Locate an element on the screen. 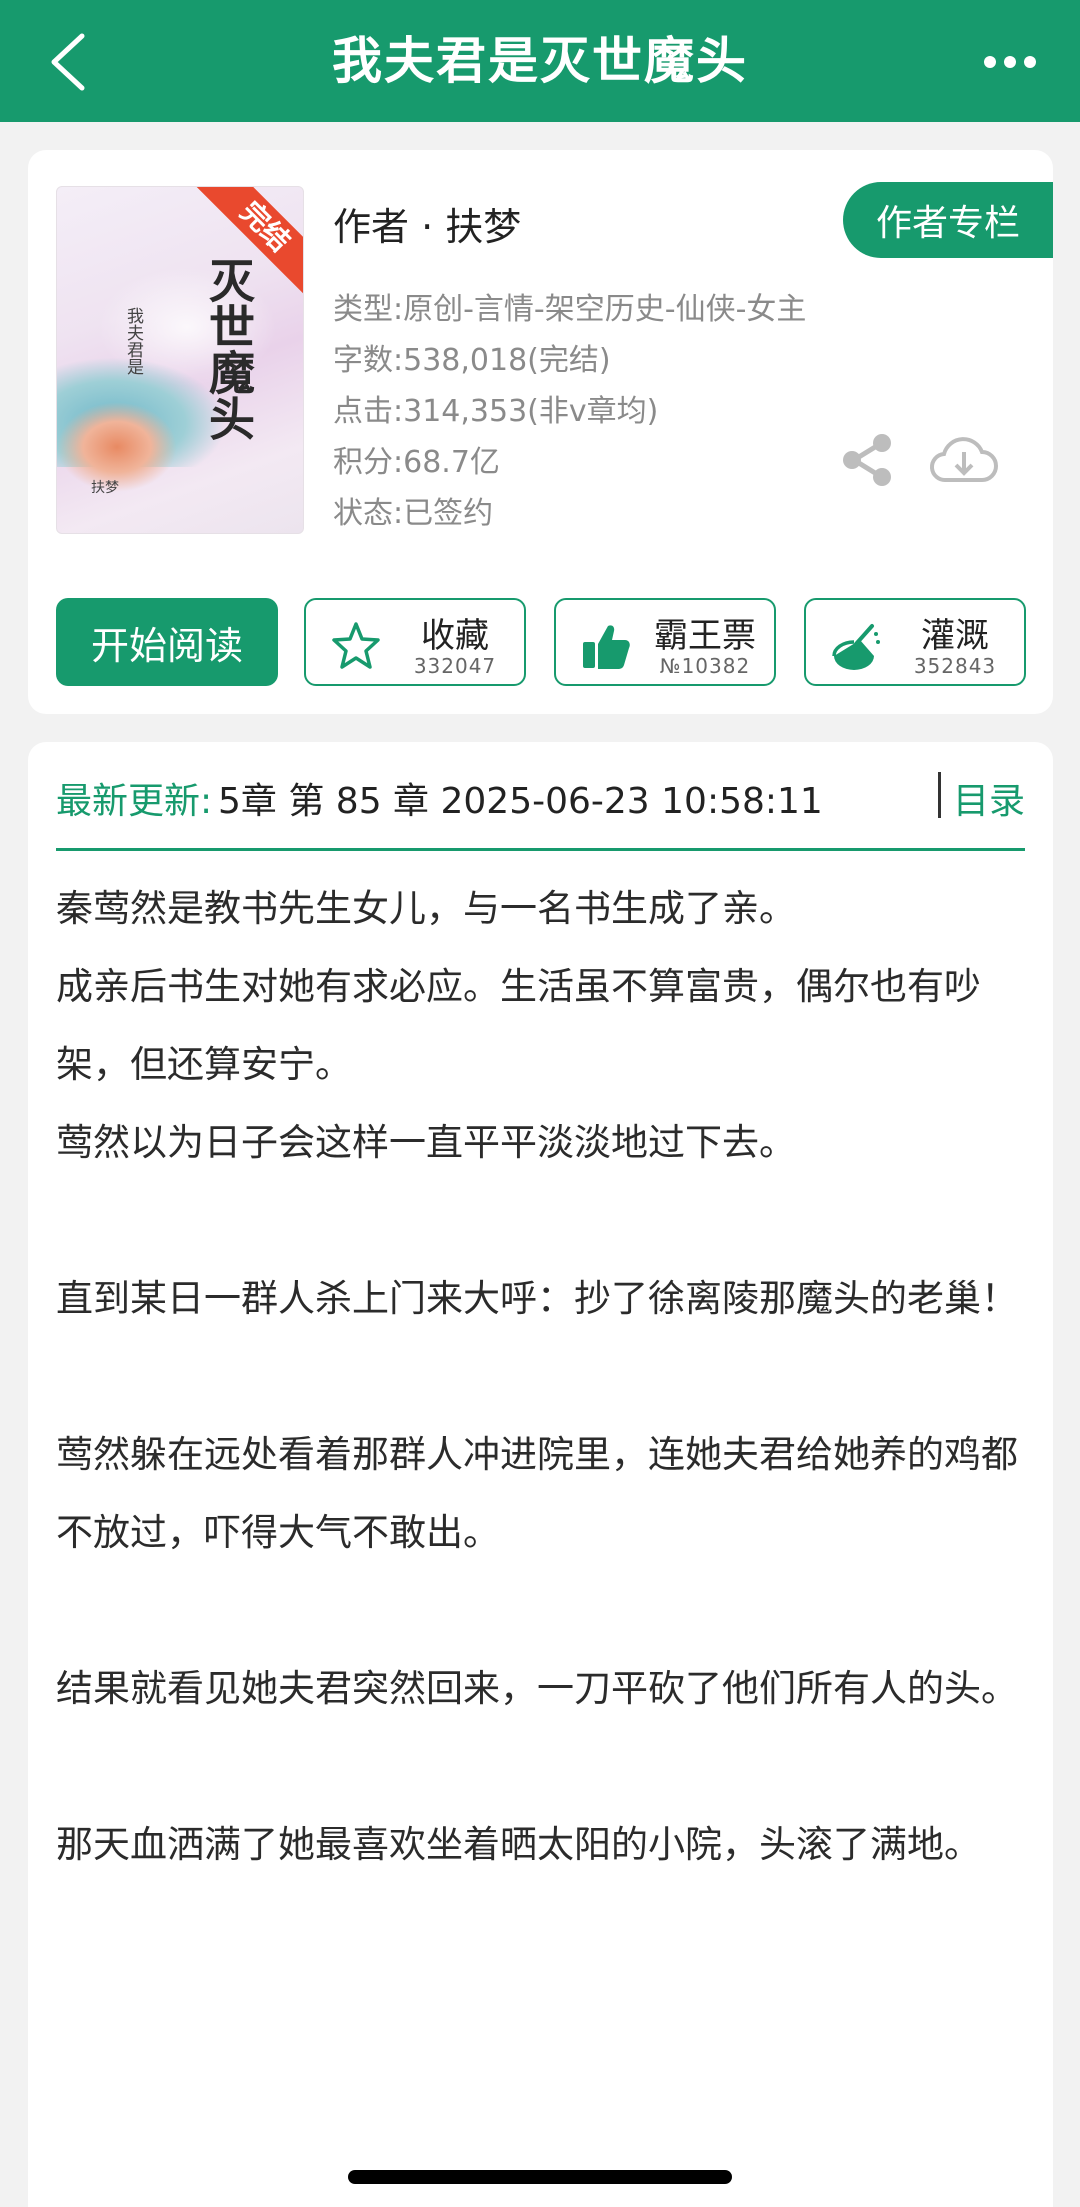 This screenshot has width=1080, height=2207. ticket-count: №10382 is located at coordinates (705, 666).